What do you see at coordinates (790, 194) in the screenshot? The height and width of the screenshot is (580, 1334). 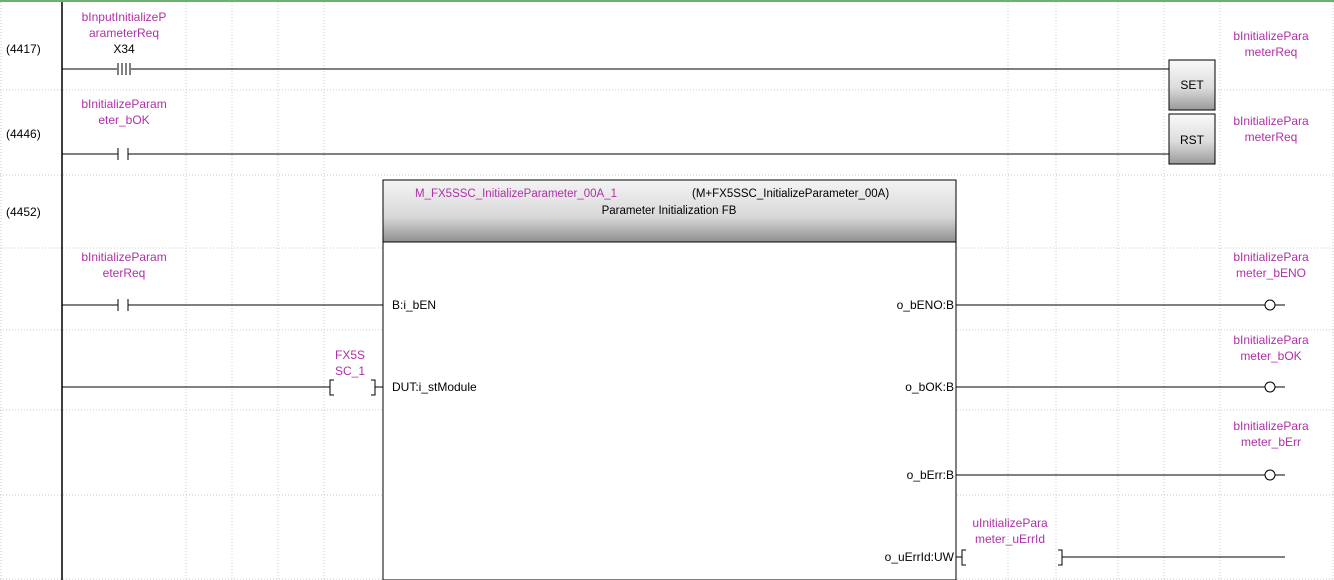 I see `fb-type-name: (M+FX5SSC_InitializeParameter_00A)` at bounding box center [790, 194].